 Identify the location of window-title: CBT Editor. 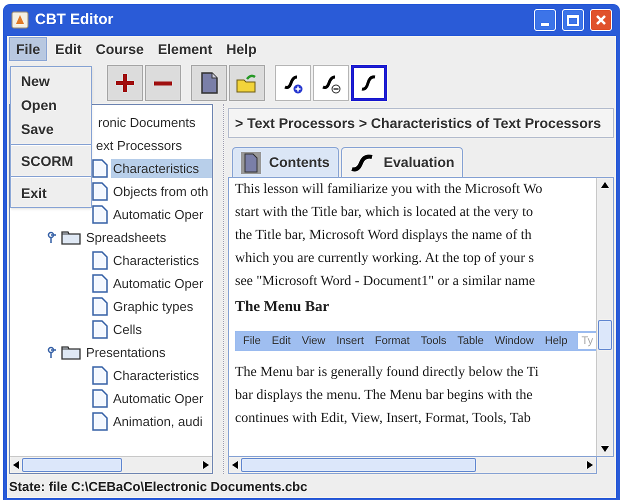
(74, 20).